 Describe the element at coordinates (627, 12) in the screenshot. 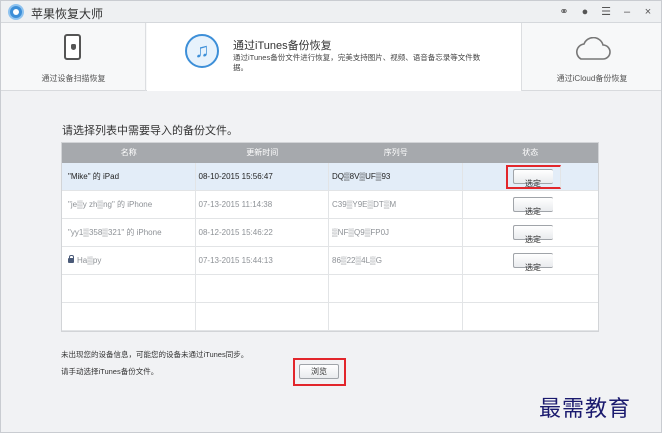

I see `minimize-icon: –` at that location.